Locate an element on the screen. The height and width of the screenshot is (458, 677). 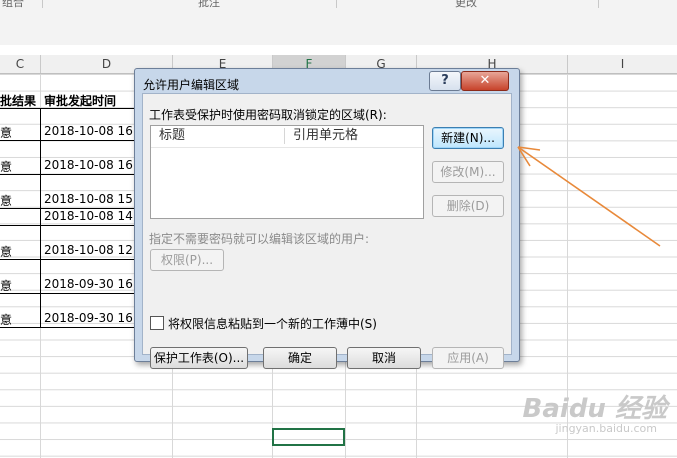
baidu-watermark-logo: Baidu 经验 is located at coordinates (594, 409).